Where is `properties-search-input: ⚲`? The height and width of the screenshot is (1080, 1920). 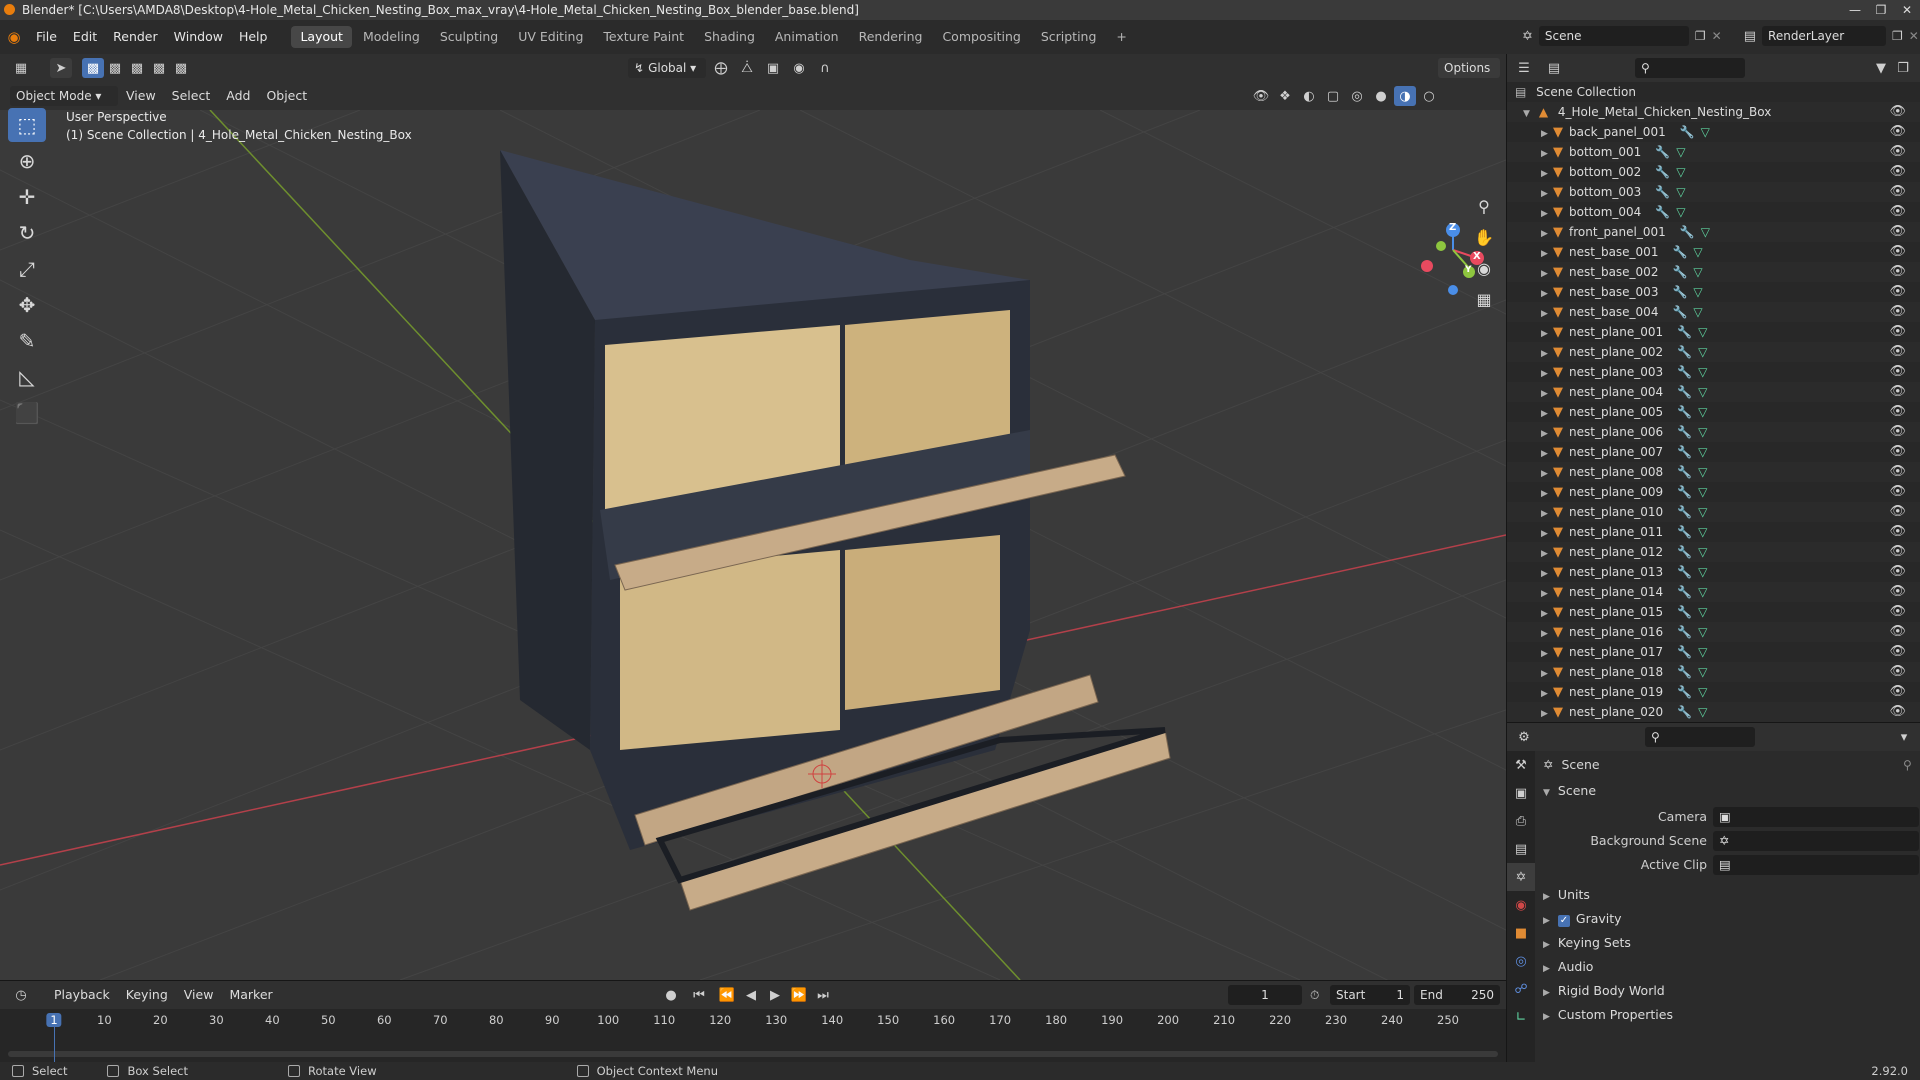 properties-search-input: ⚲ is located at coordinates (1700, 737).